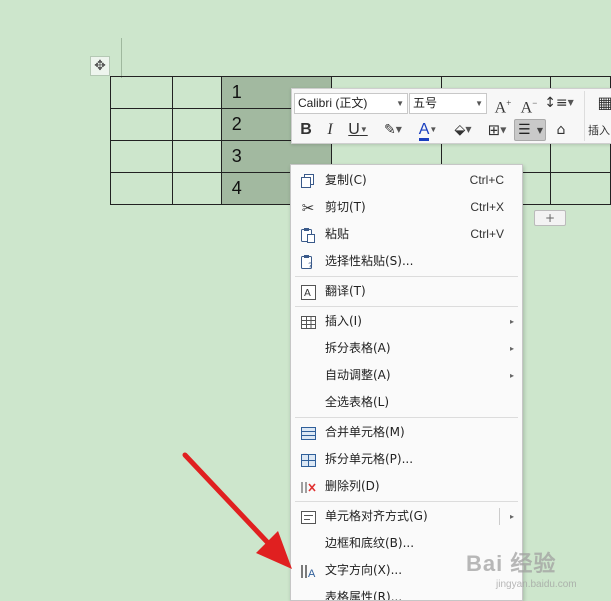  I want to click on insert-label: 插入, so click(599, 130).